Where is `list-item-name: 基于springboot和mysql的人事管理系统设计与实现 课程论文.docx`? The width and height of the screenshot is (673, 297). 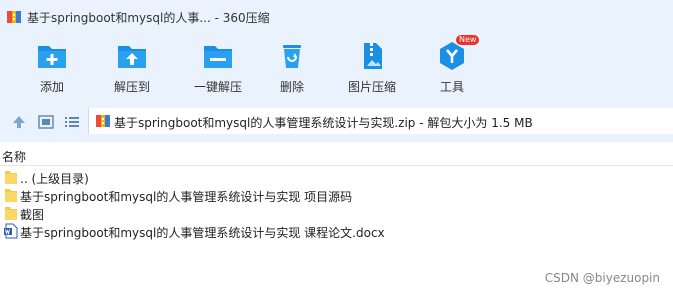 list-item-name: 基于springboot和mysql的人事管理系统设计与实现 课程论文.docx is located at coordinates (202, 233).